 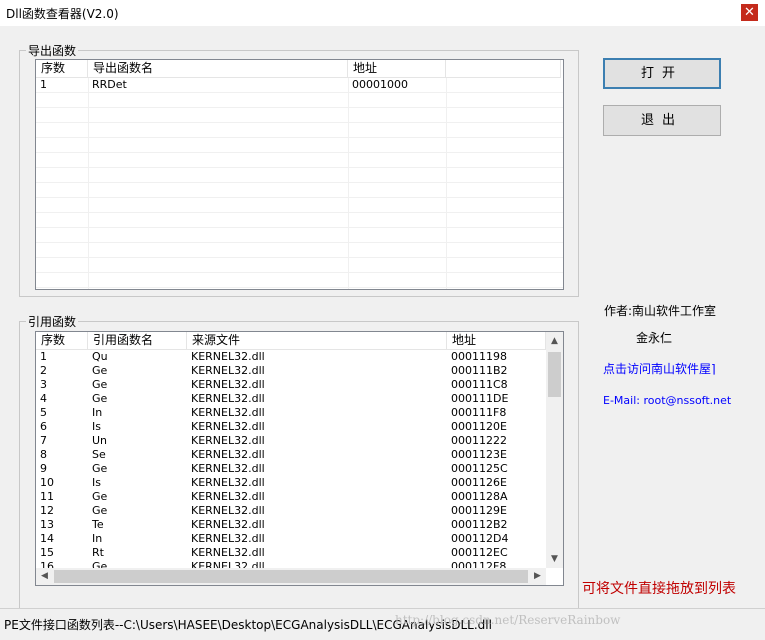 I want to click on import-col-address: 地址, so click(x=496, y=340).